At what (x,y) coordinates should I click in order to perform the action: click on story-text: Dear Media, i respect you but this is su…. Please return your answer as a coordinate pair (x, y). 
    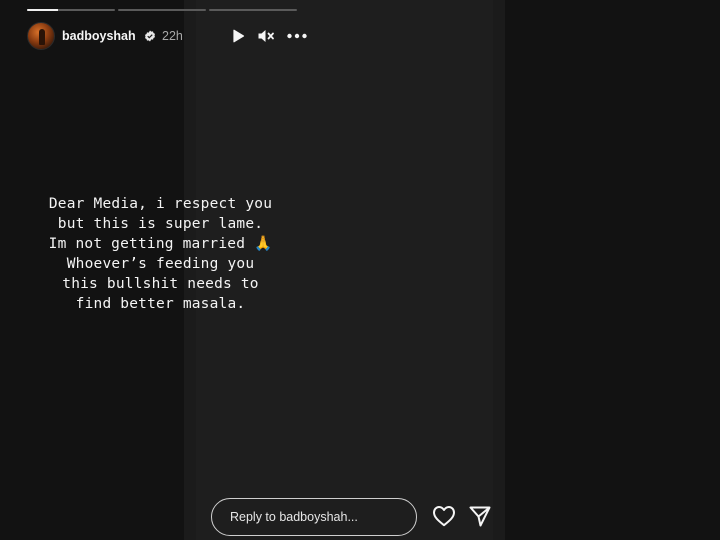
    Looking at the image, I should click on (160, 254).